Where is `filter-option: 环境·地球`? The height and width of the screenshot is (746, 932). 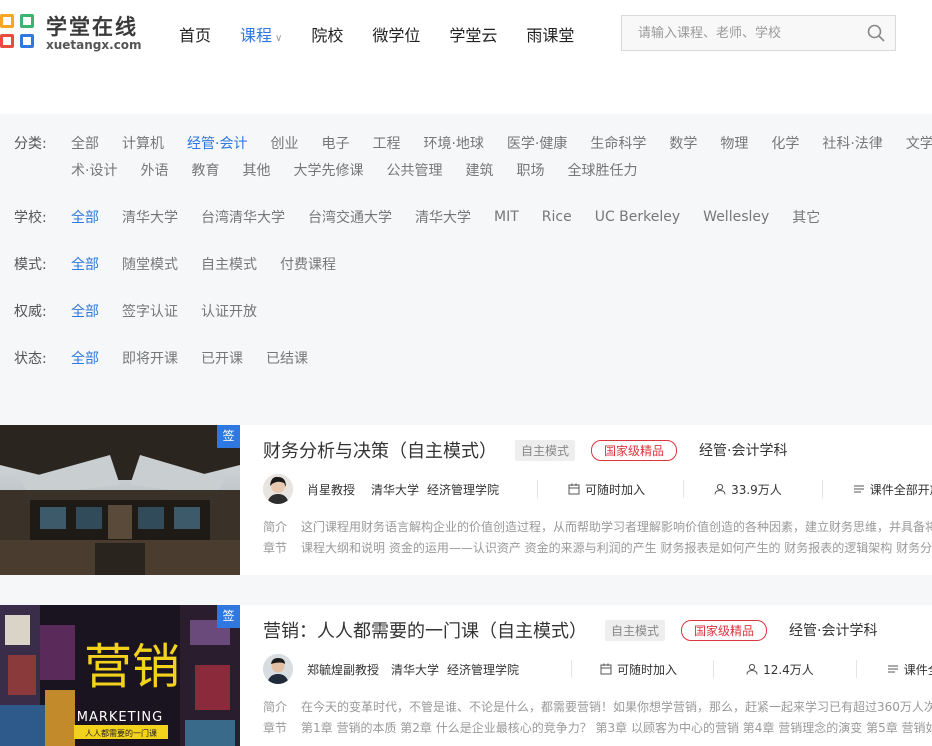
filter-option: 环境·地球 is located at coordinates (453, 143).